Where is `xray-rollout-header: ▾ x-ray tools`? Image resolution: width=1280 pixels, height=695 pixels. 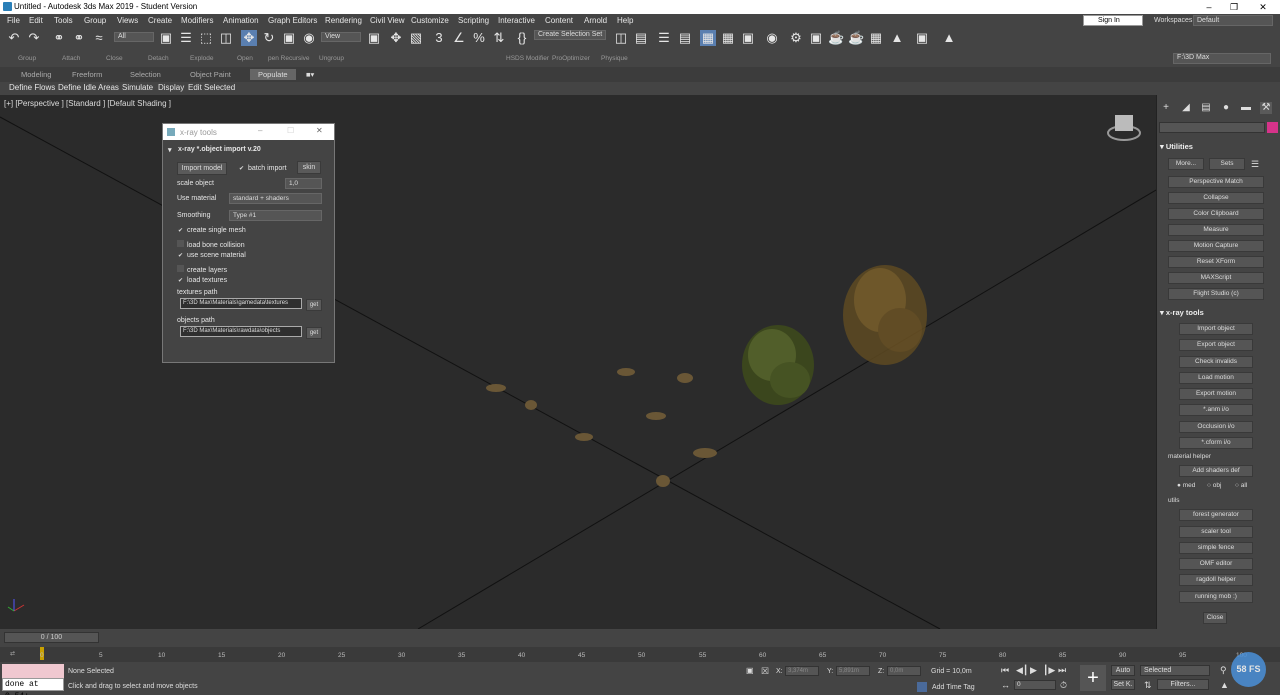 xray-rollout-header: ▾ x-ray tools is located at coordinates (1217, 314).